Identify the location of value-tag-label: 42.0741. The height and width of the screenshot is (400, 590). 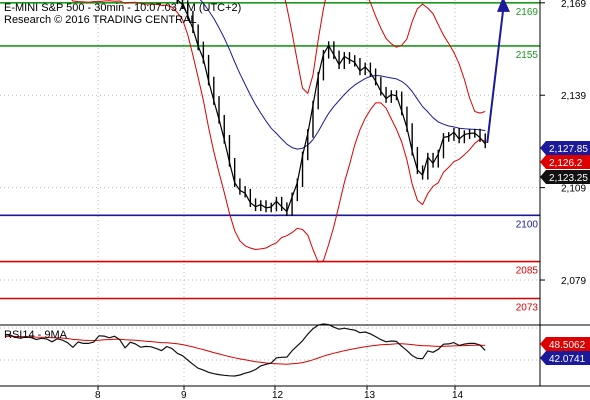
(567, 359).